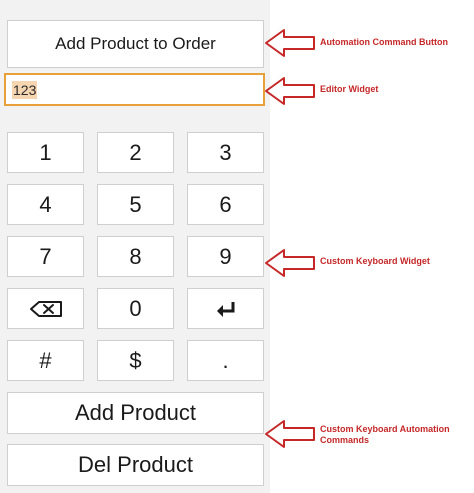 Image resolution: width=474 pixels, height=493 pixels. Describe the element at coordinates (375, 261) in the screenshot. I see `callout-keyboard-widget: Custom Keyboard Widget` at that location.